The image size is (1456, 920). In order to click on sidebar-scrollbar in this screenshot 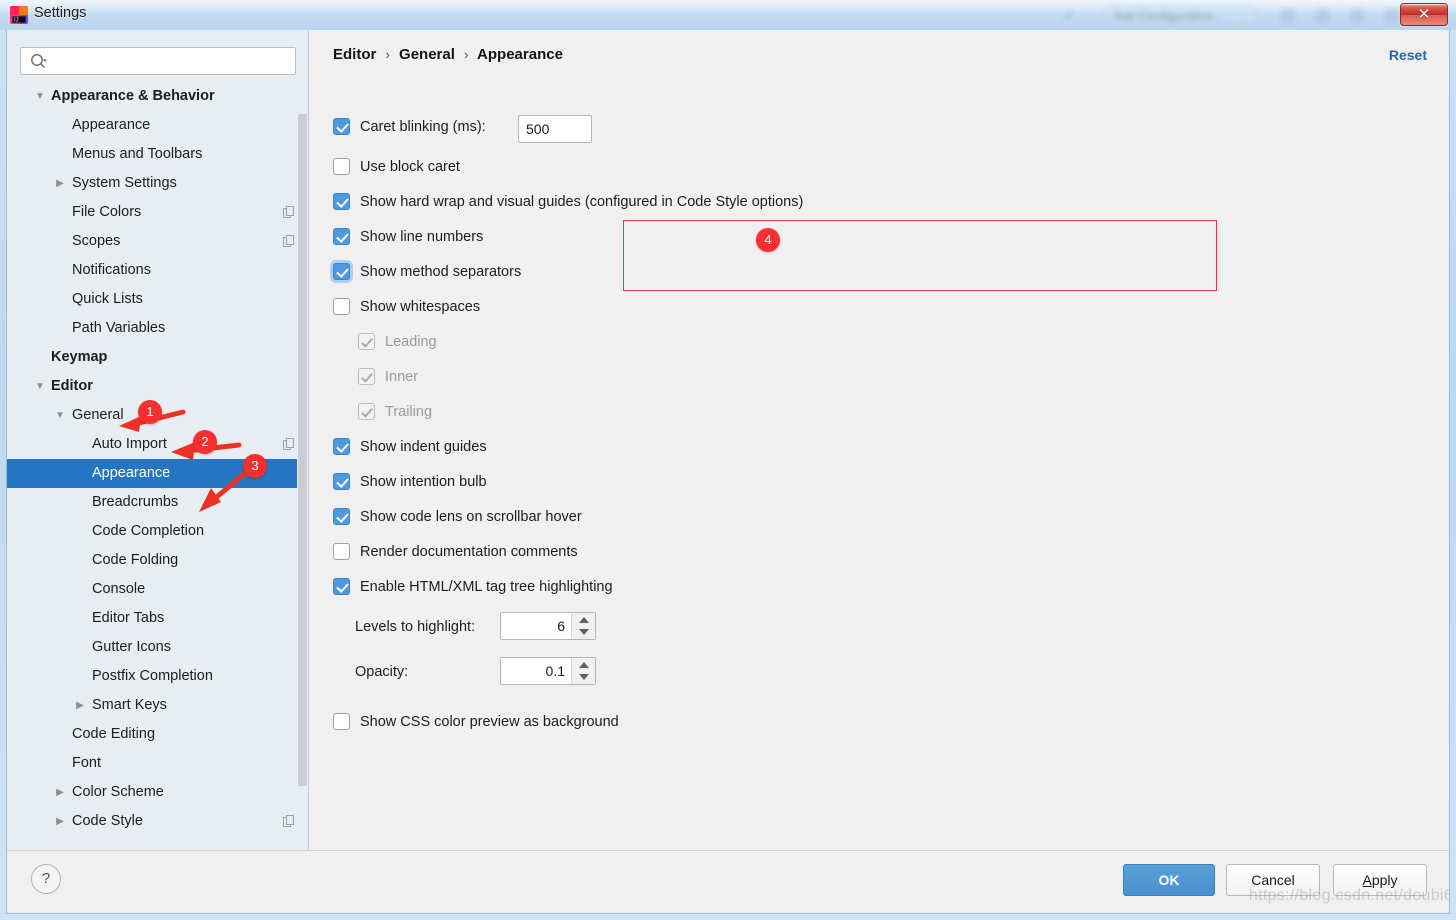, I will do `click(302, 450)`.